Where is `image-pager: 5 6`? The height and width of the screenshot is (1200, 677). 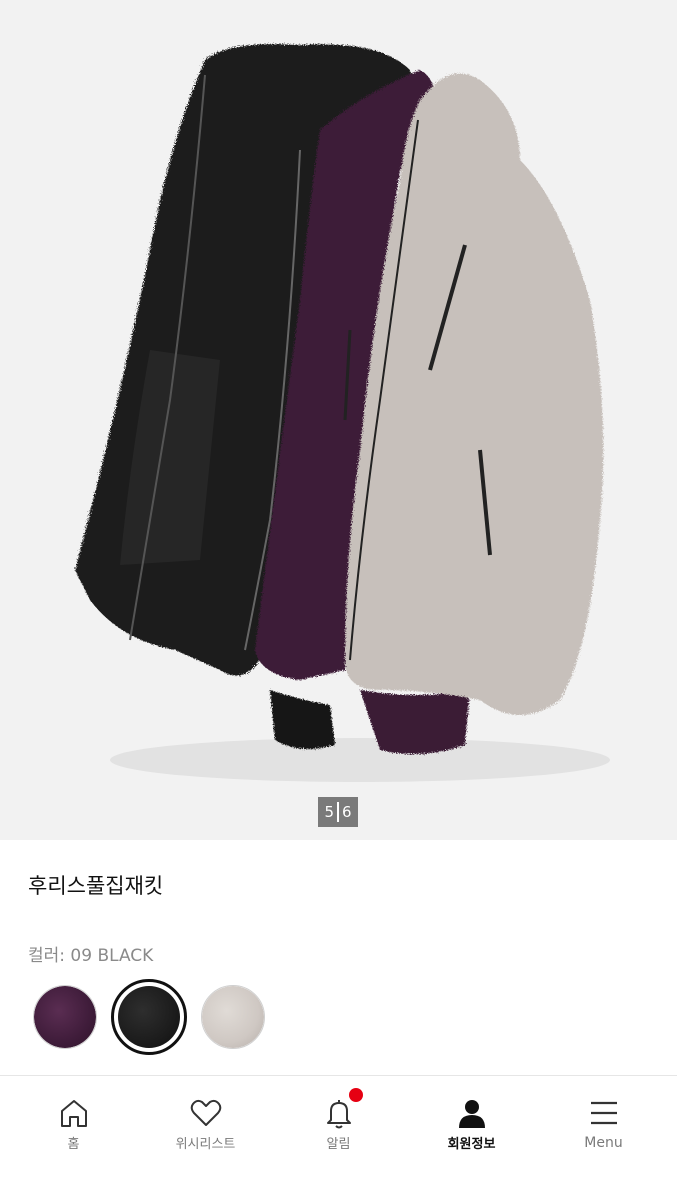 image-pager: 5 6 is located at coordinates (338, 812).